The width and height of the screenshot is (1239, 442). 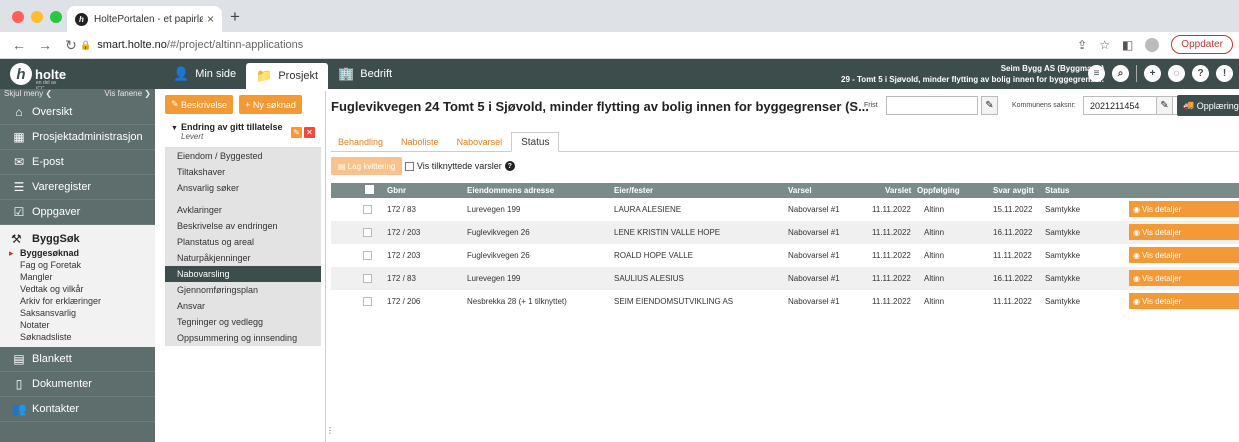 What do you see at coordinates (56, 17) in the screenshot?
I see `maximize-window-button` at bounding box center [56, 17].